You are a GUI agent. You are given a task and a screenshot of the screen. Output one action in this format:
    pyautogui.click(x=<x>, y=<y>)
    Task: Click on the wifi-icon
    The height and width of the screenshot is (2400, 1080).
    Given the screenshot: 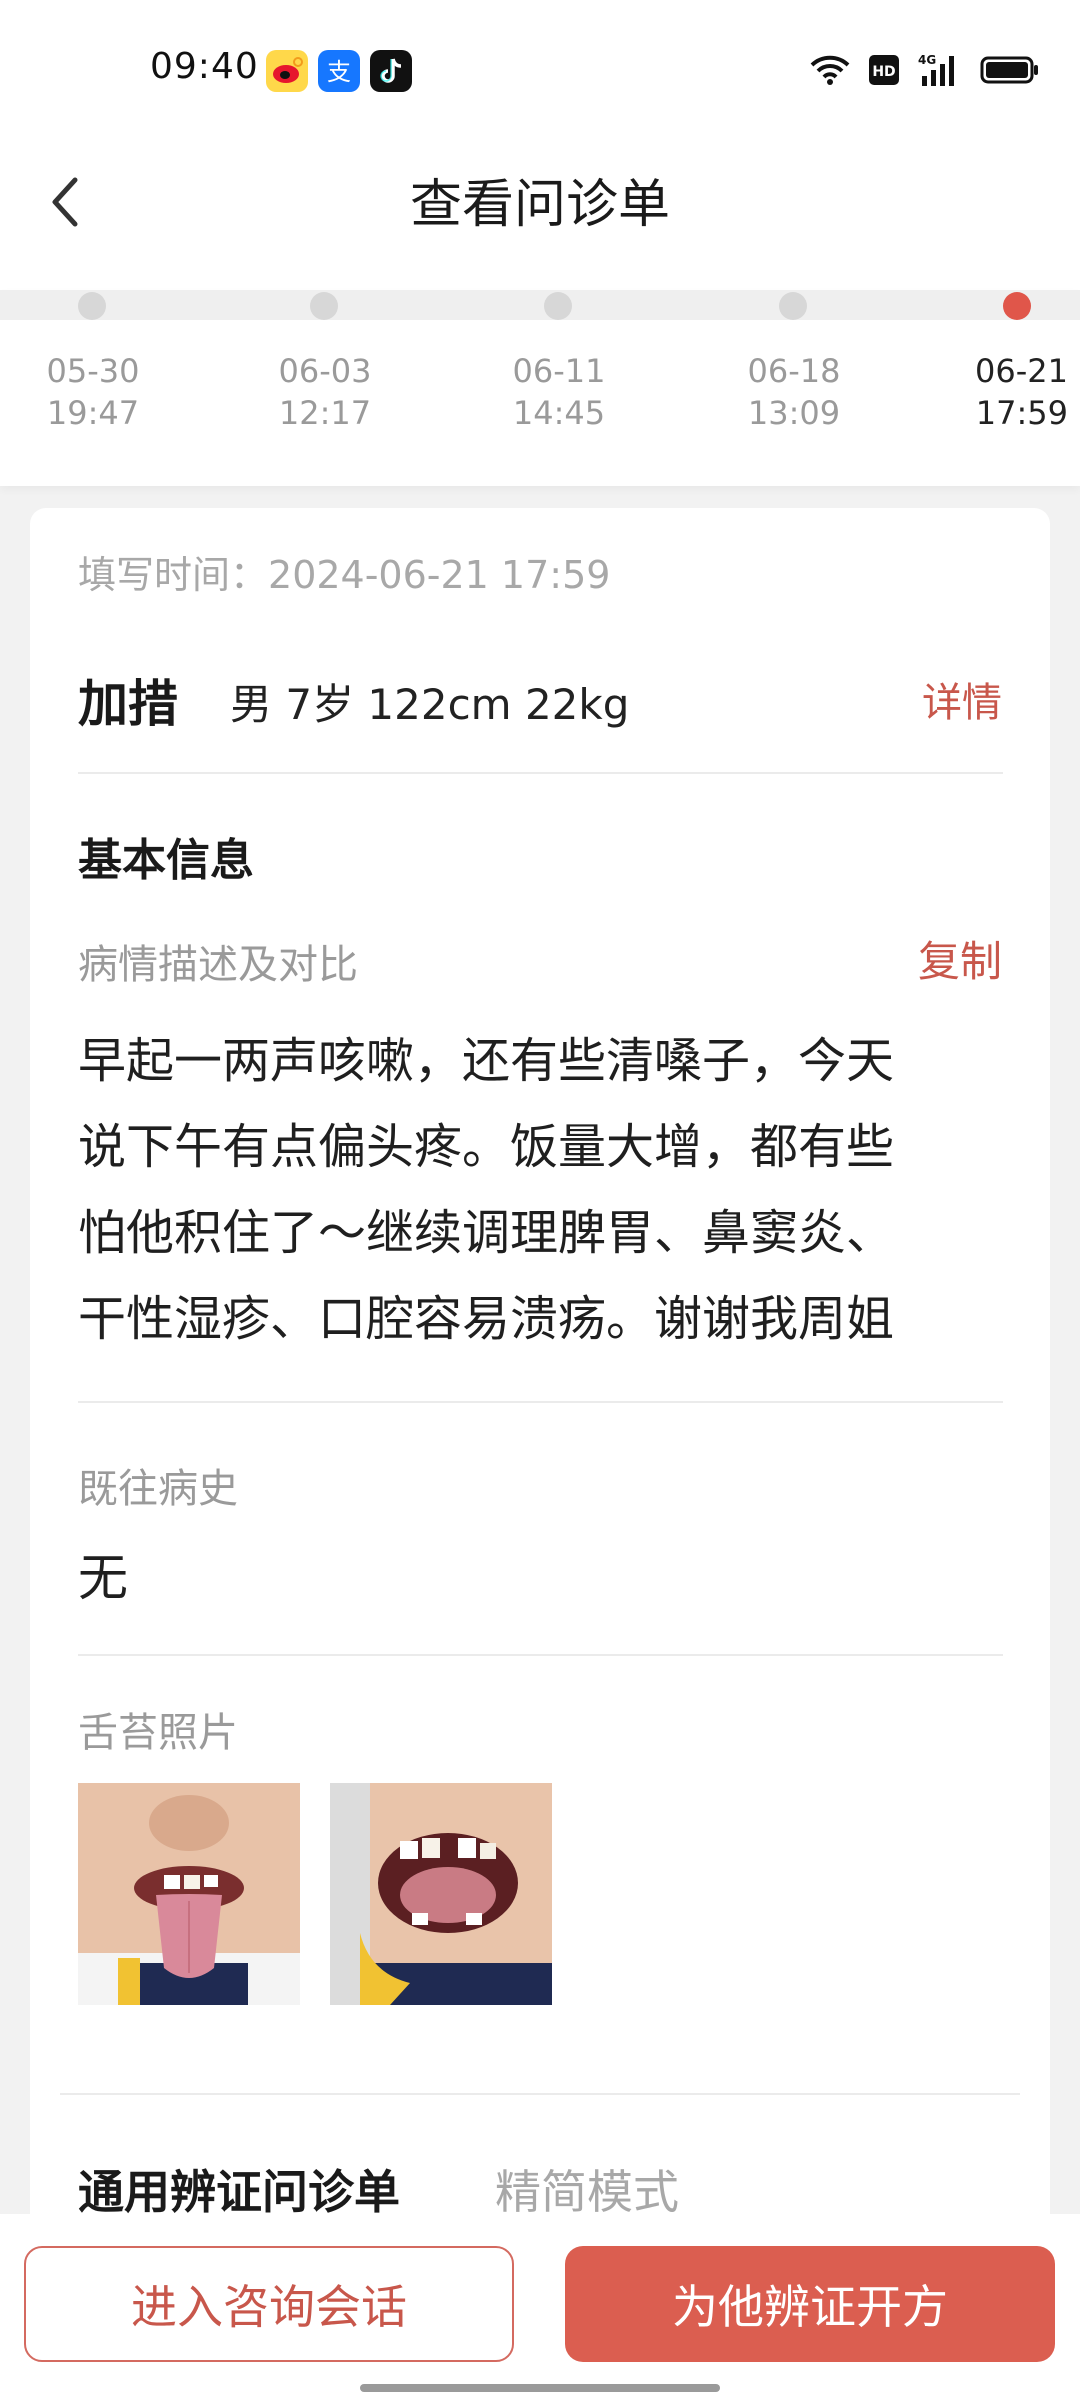 What is the action you would take?
    pyautogui.click(x=830, y=72)
    